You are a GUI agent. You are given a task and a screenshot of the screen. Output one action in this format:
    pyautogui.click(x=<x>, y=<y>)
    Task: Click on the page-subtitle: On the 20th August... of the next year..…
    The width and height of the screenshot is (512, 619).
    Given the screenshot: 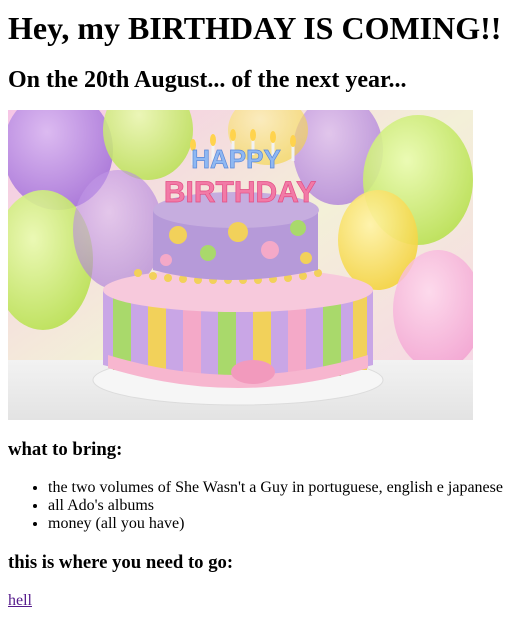 What is the action you would take?
    pyautogui.click(x=207, y=80)
    